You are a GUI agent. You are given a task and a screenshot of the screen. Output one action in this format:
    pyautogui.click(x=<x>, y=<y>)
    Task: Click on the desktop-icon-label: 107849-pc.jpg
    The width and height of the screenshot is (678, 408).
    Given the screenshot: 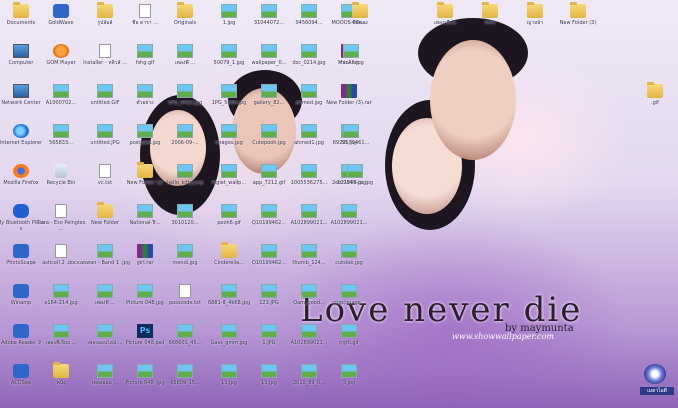 What is the action you would take?
    pyautogui.click(x=355, y=183)
    